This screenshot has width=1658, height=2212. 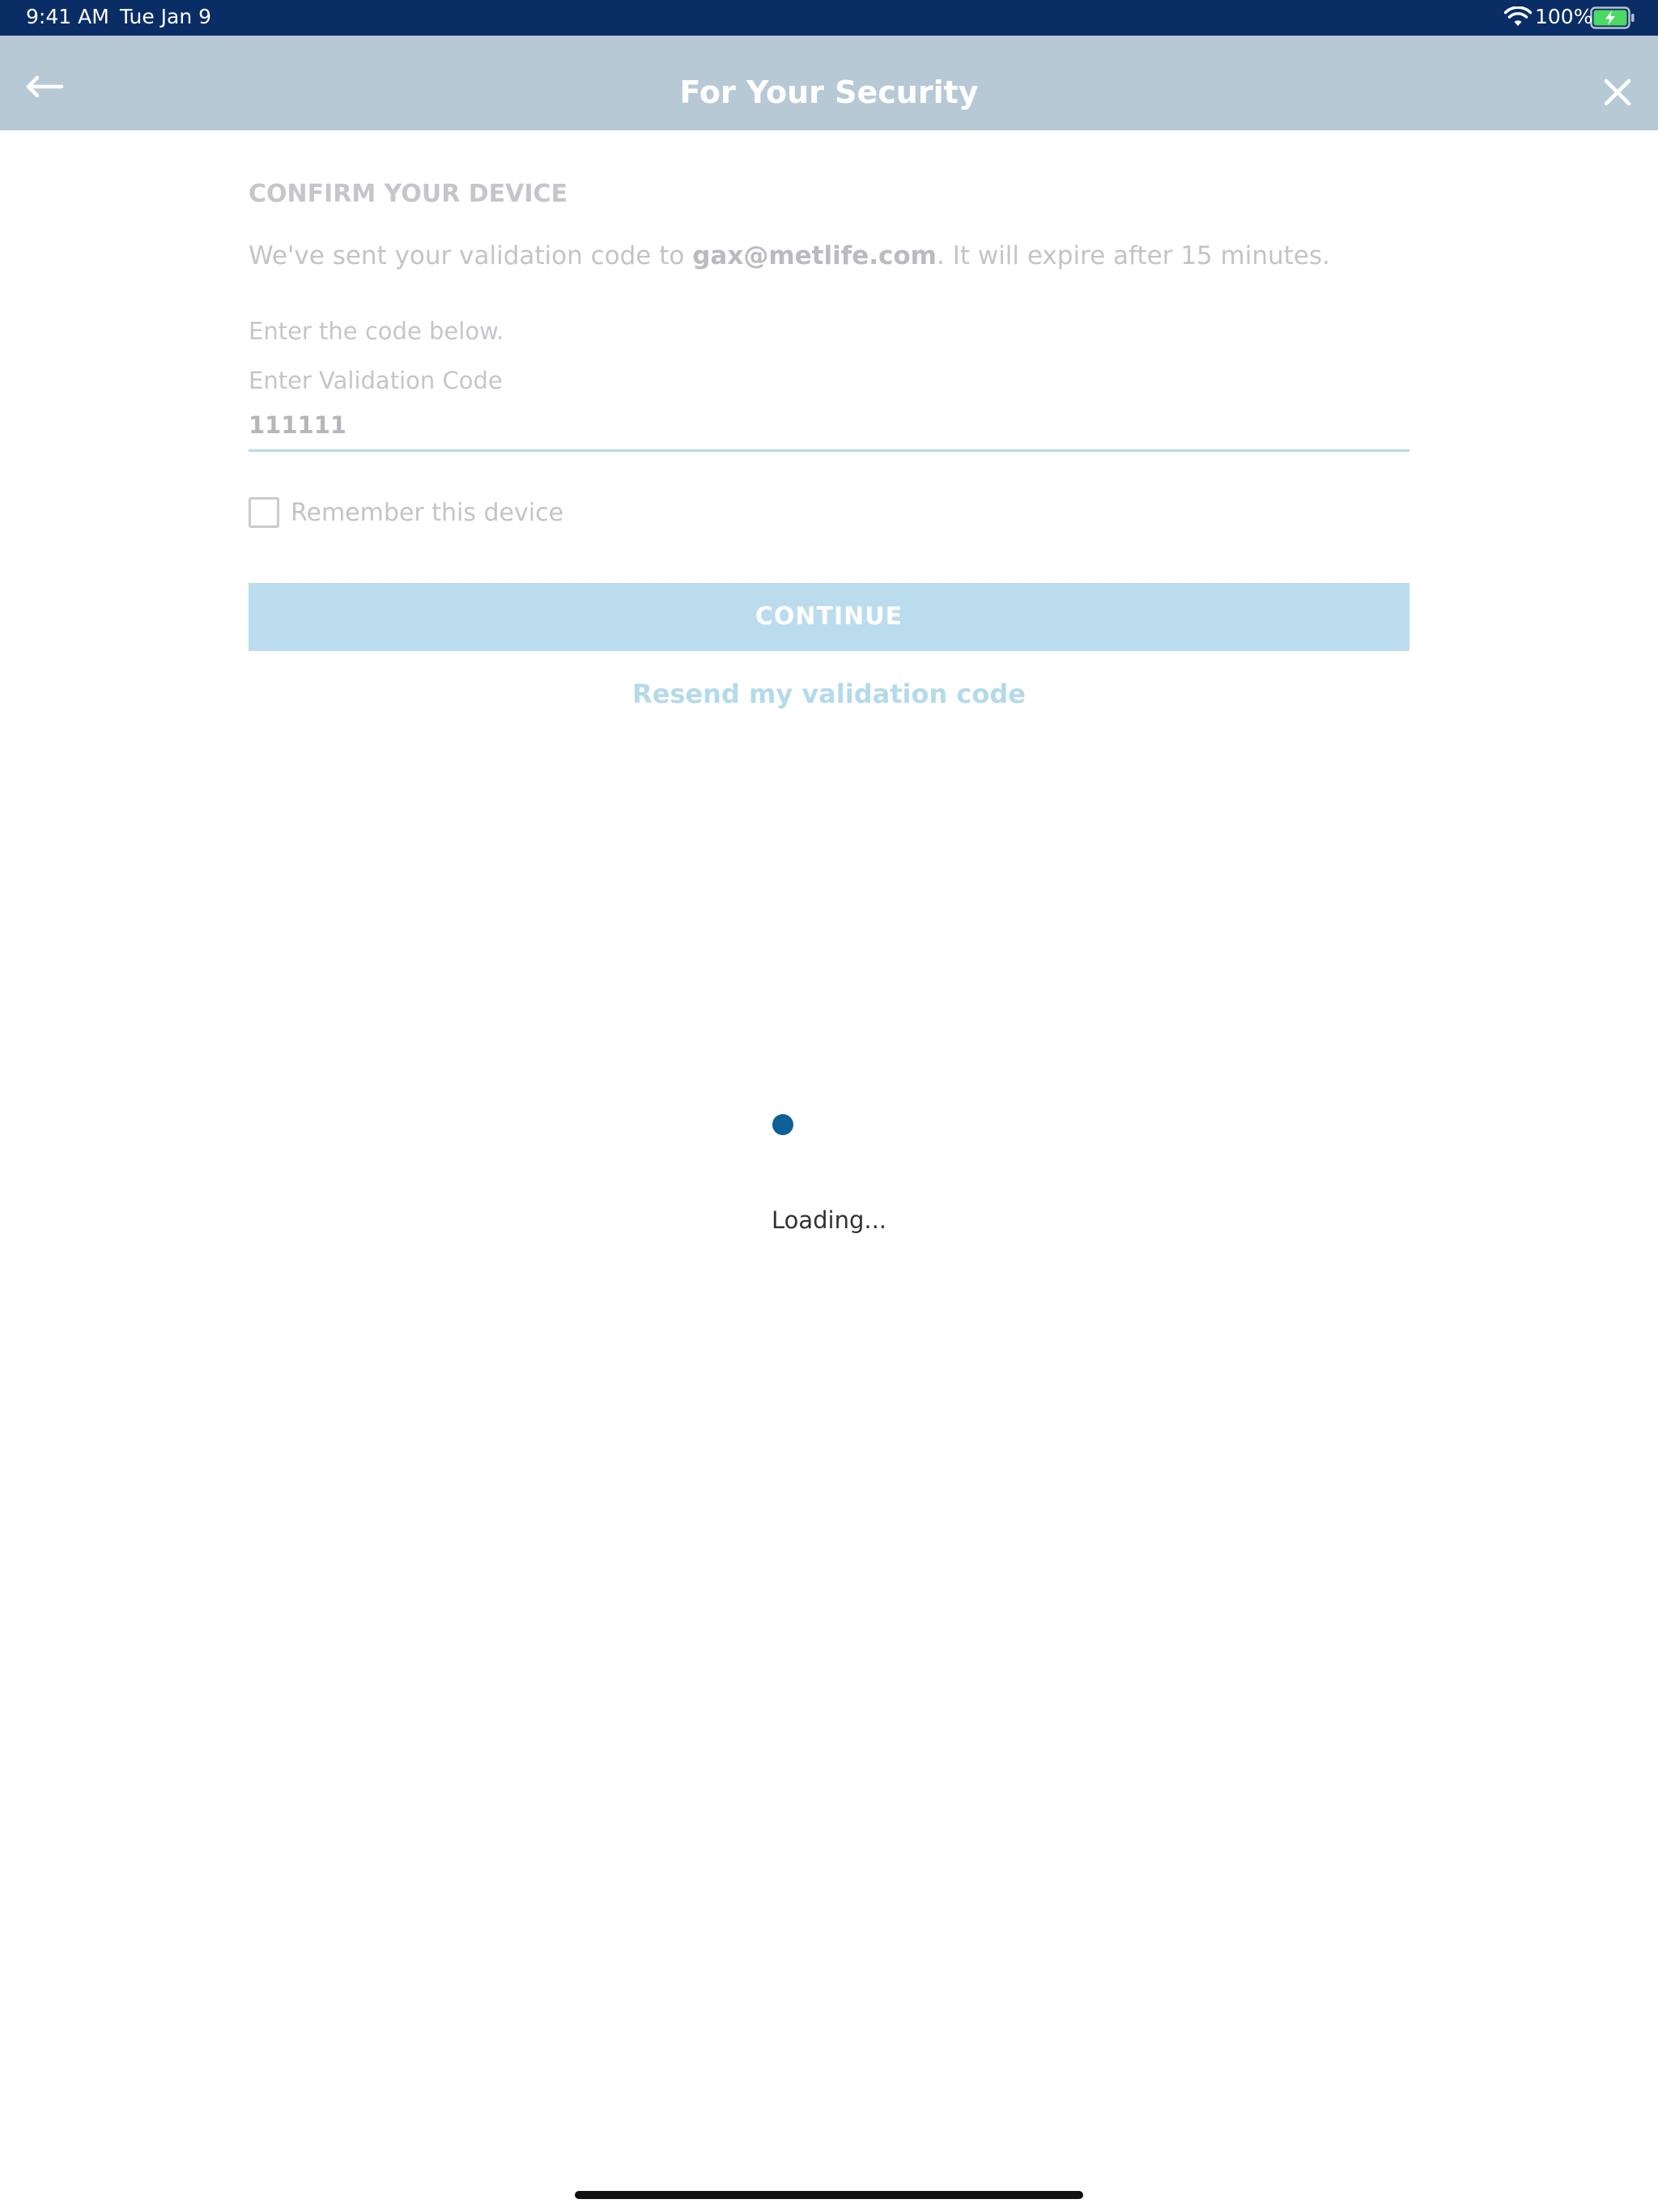 What do you see at coordinates (427, 513) in the screenshot?
I see `remember-device-label: Remember this device` at bounding box center [427, 513].